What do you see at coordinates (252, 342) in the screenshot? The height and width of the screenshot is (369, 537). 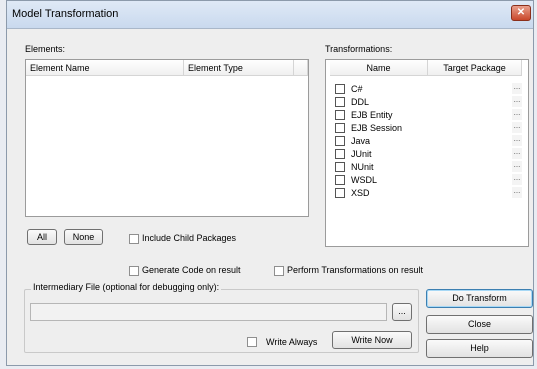 I see `write-always-checkbox` at bounding box center [252, 342].